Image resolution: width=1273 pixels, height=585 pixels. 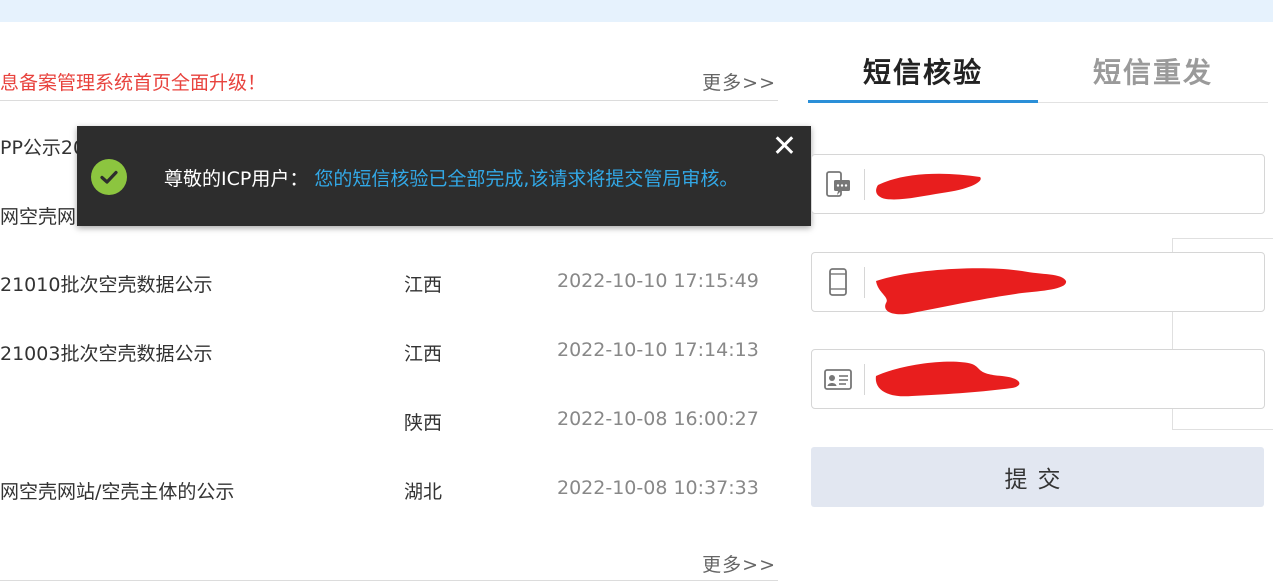 What do you see at coordinates (526, 179) in the screenshot?
I see `toast-text: 您的短信核验已全部完成,该请求将提交管局审核。` at bounding box center [526, 179].